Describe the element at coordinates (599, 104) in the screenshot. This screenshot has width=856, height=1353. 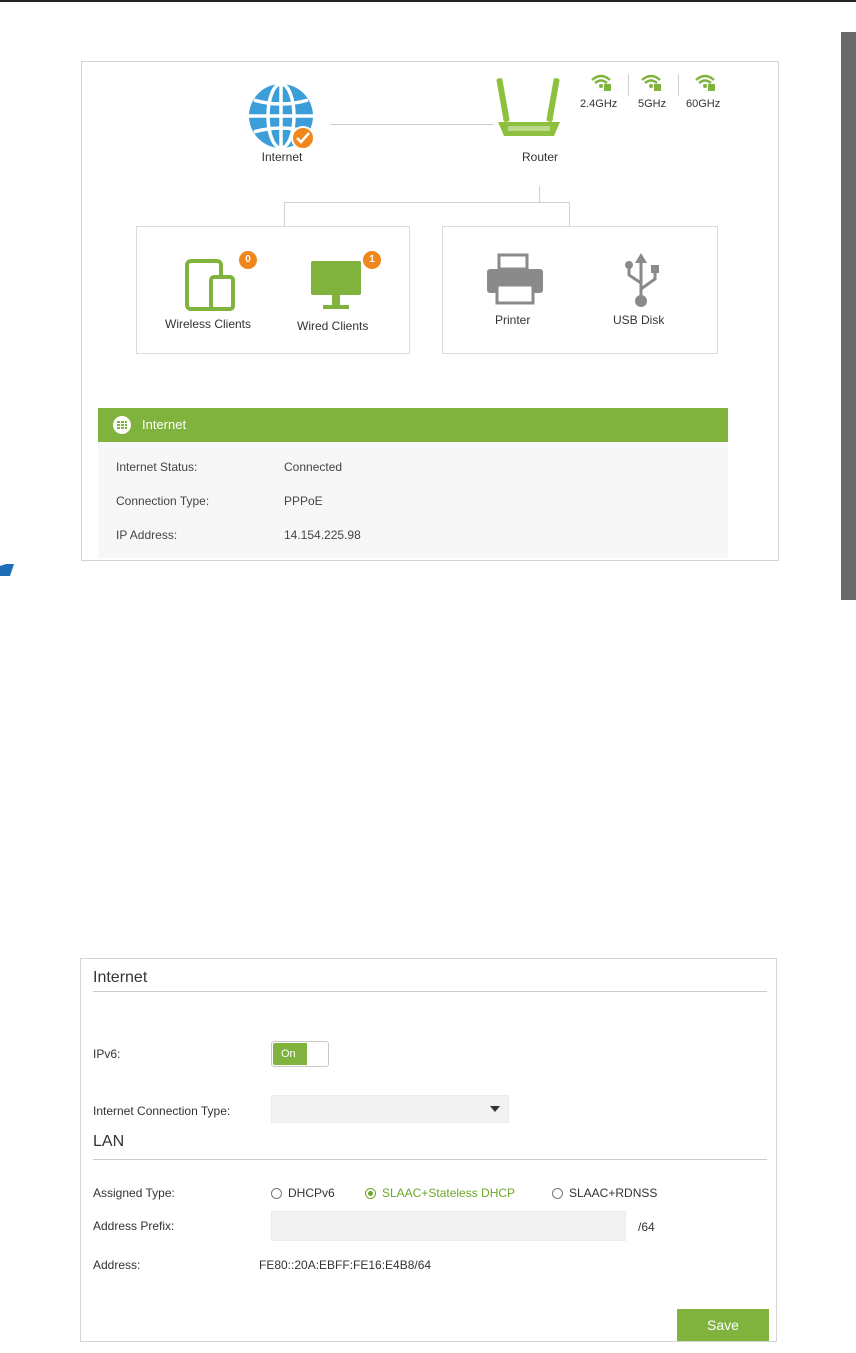
I see `band-label-24: 2.4GHz` at that location.